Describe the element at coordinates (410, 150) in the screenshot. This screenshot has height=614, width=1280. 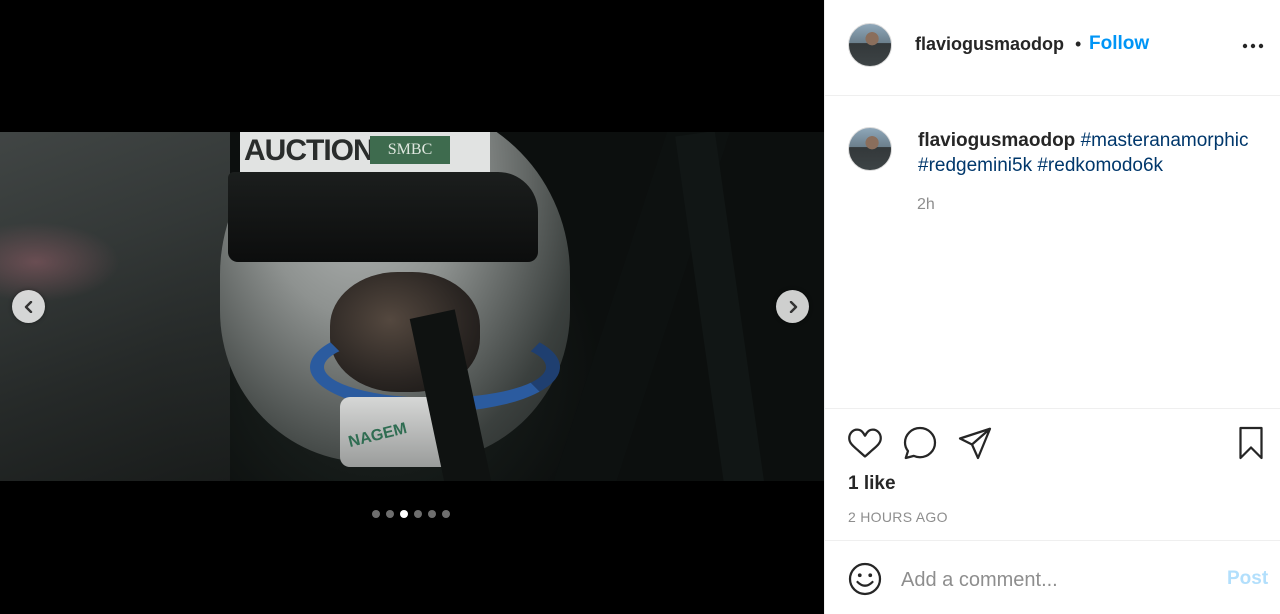
I see `photo-sponsor-logo: SMBC` at that location.